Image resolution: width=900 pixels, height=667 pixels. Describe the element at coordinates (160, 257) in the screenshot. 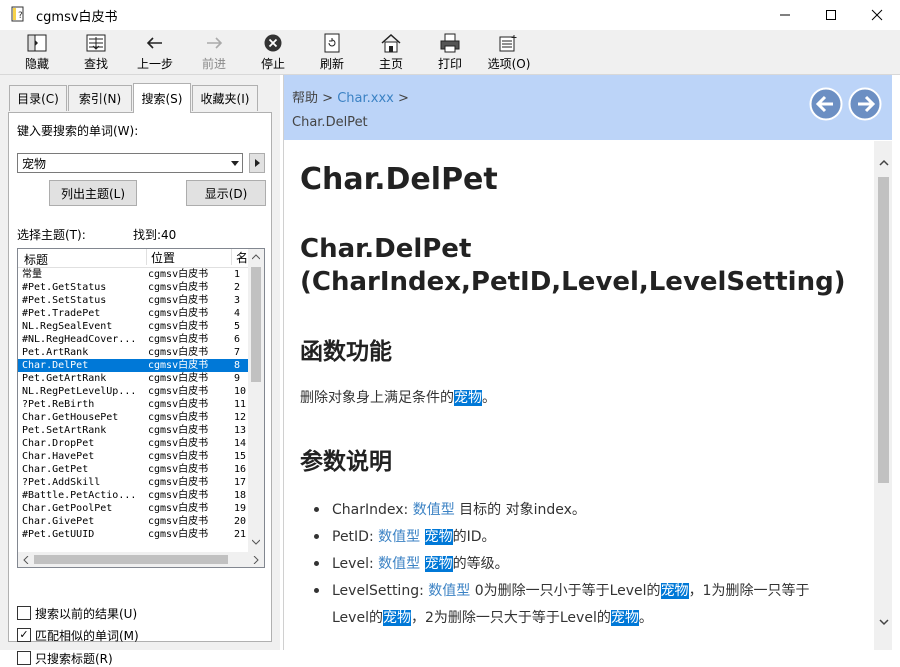

I see `column-header-location: 位置` at that location.